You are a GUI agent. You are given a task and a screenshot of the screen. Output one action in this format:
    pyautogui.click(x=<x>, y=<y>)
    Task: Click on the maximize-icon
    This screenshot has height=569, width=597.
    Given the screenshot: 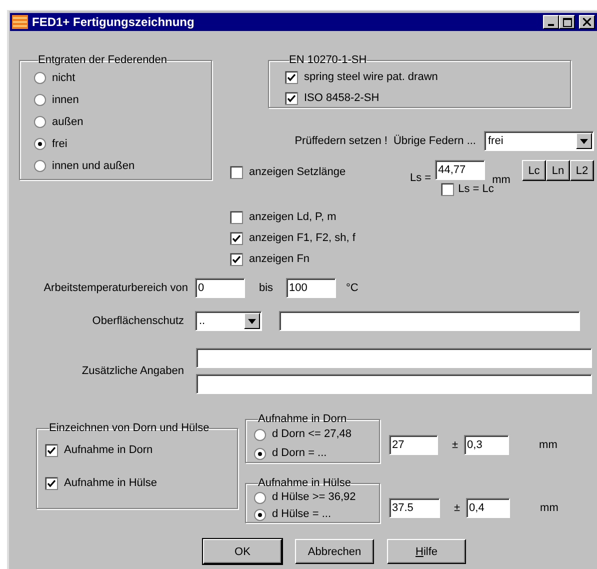 What is the action you would take?
    pyautogui.click(x=567, y=22)
    